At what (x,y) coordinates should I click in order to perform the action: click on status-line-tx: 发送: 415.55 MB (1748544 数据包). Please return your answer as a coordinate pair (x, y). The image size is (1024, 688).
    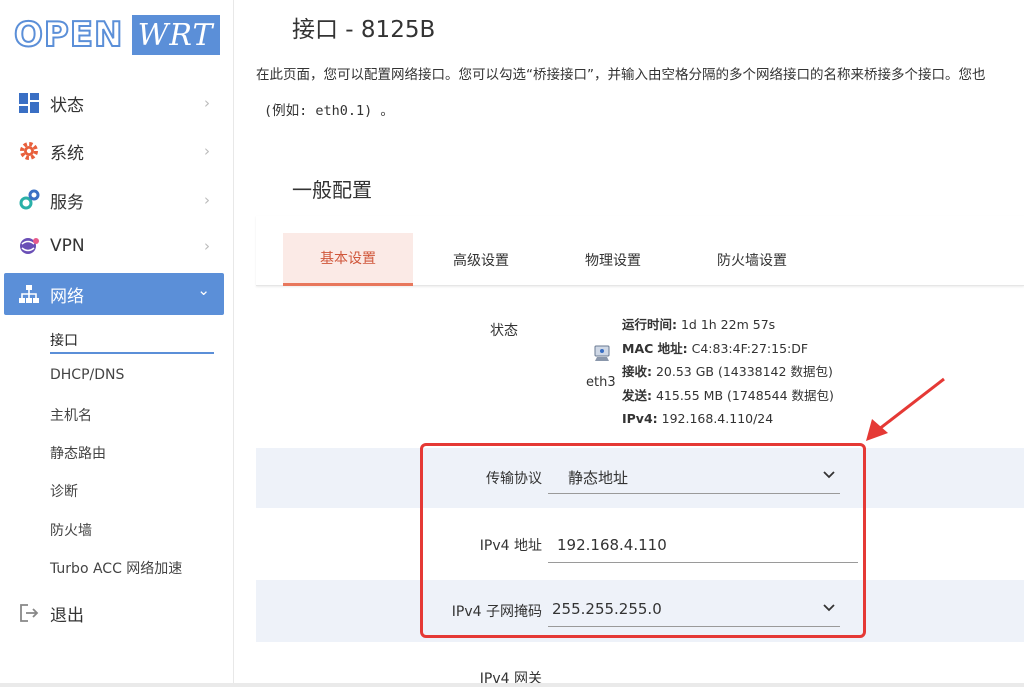
    Looking at the image, I should click on (728, 395).